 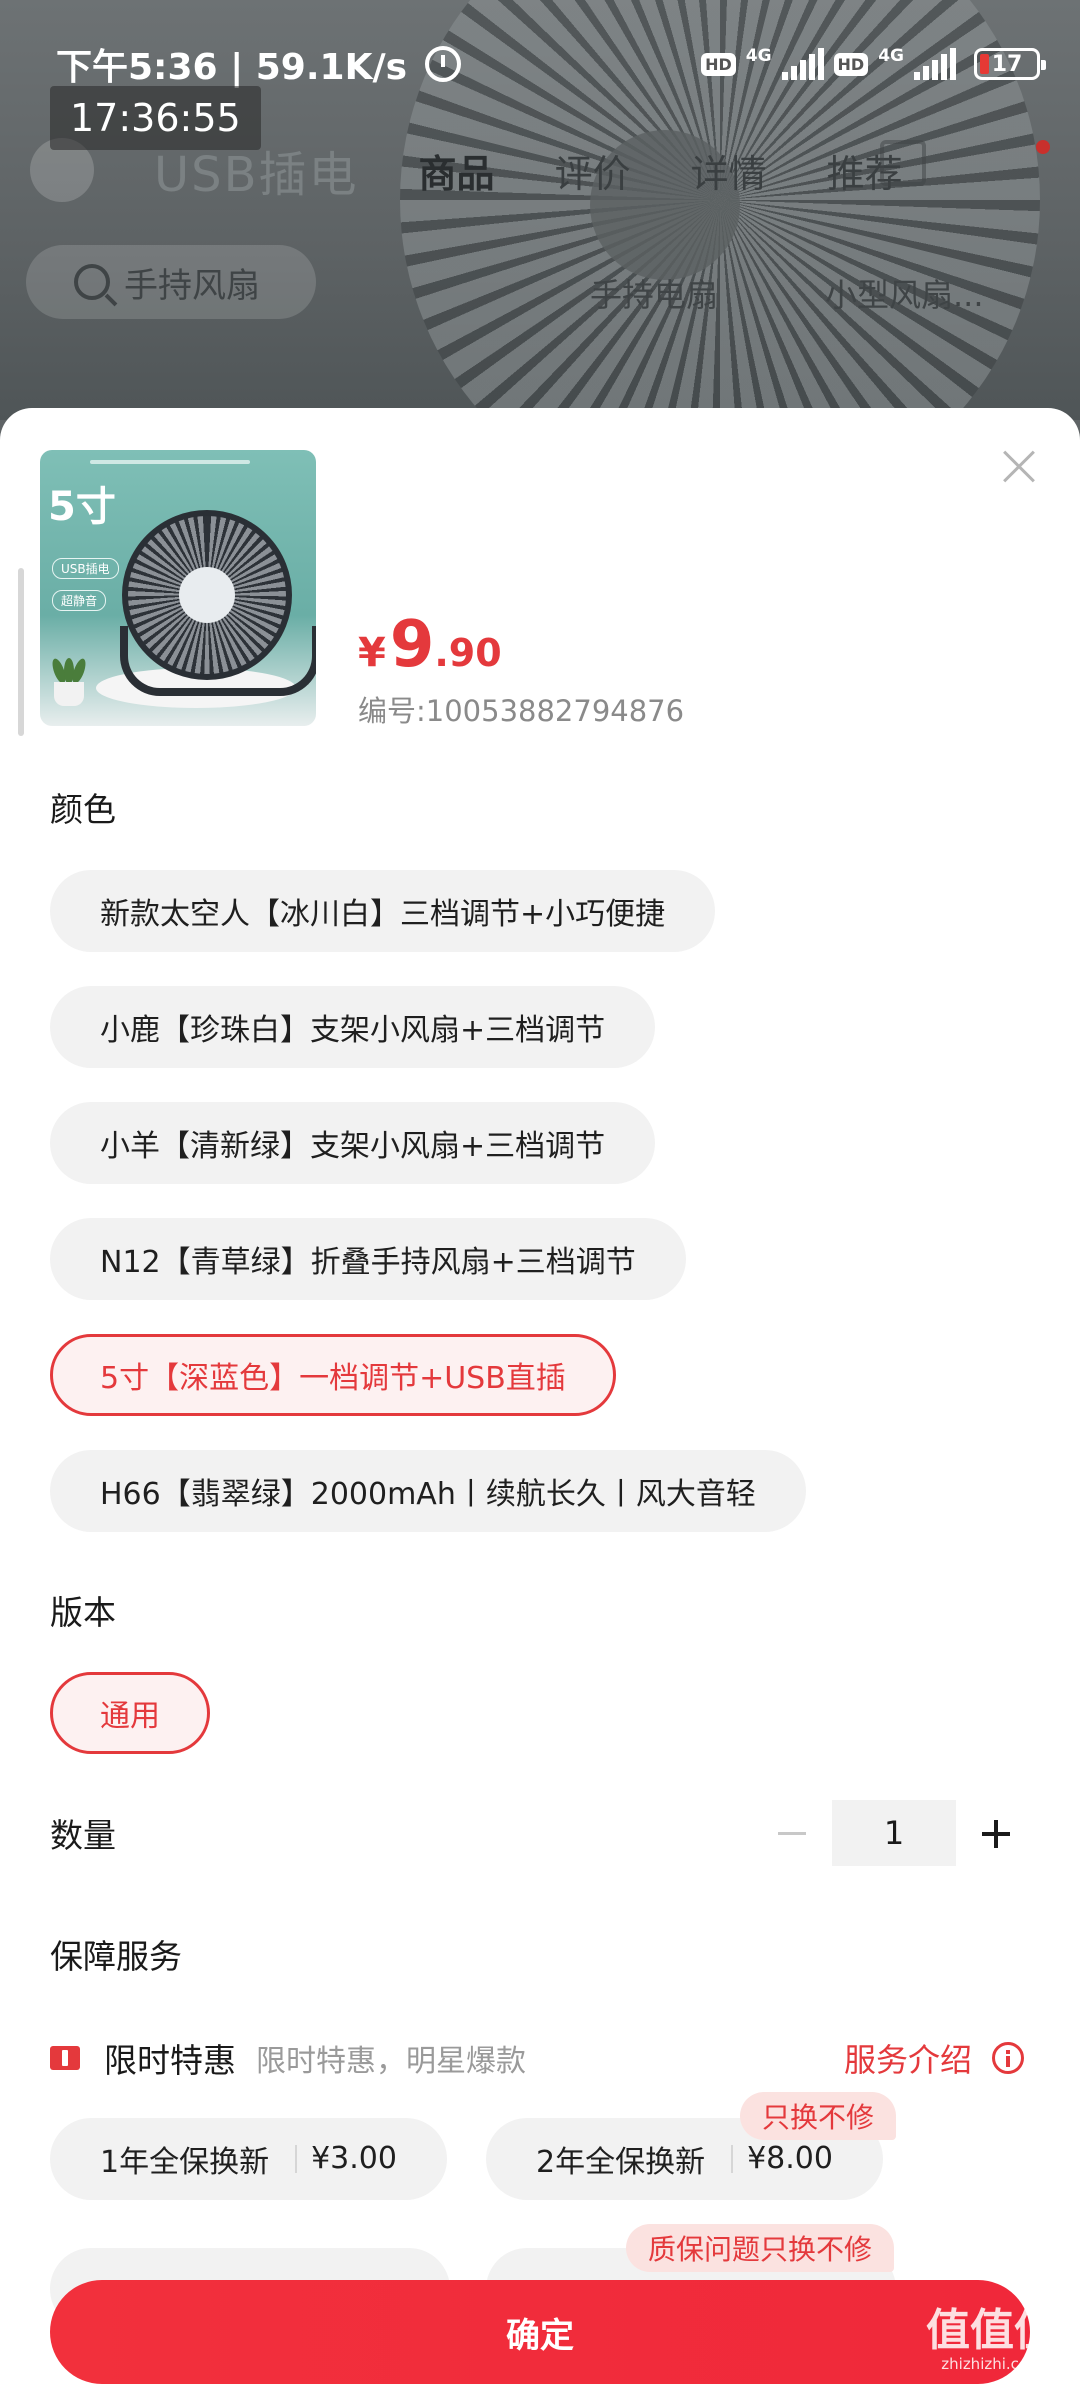 What do you see at coordinates (995, 1833) in the screenshot?
I see `quantity-plus-button` at bounding box center [995, 1833].